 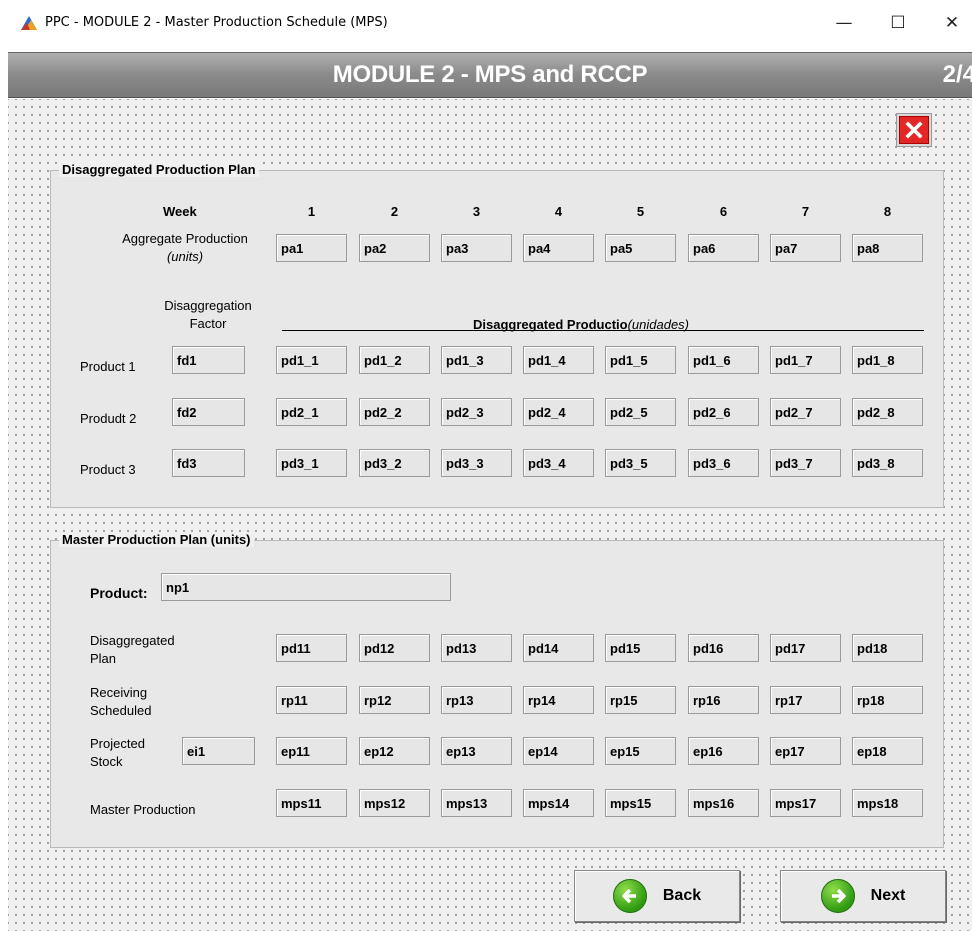 What do you see at coordinates (156, 539) in the screenshot?
I see `master-plan-title: Master Production Plan (units)` at bounding box center [156, 539].